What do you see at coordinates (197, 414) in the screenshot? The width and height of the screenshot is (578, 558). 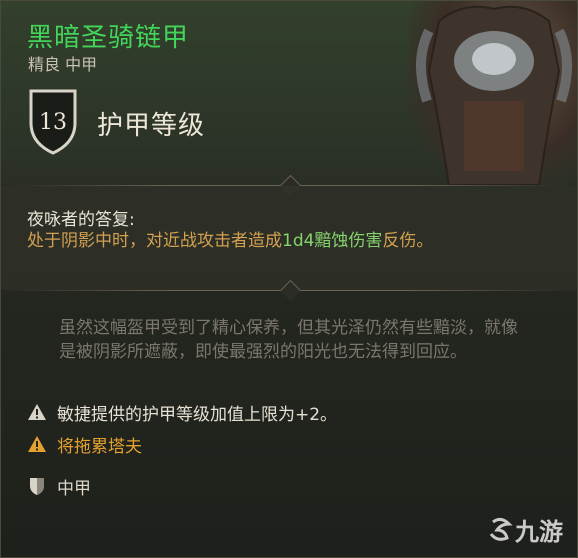 I see `property-text: 敏捷提供的护甲等级加值上限为+2。` at bounding box center [197, 414].